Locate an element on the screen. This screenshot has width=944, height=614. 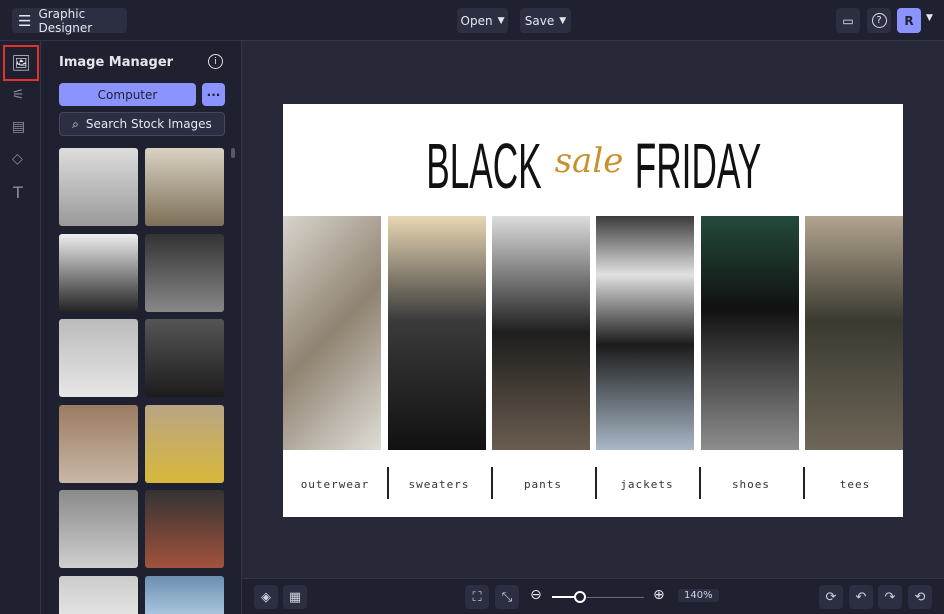
shapes-icon: ◇ is located at coordinates (17, 159).